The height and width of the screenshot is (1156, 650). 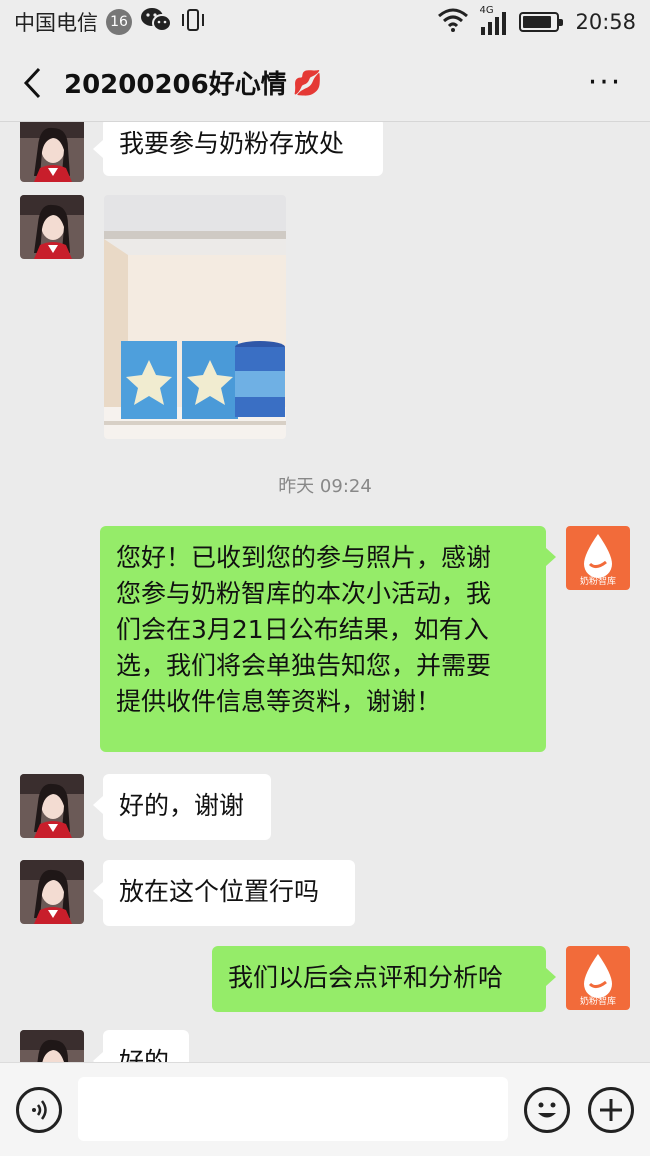 I want to click on voice-input-button, so click(x=39, y=1110).